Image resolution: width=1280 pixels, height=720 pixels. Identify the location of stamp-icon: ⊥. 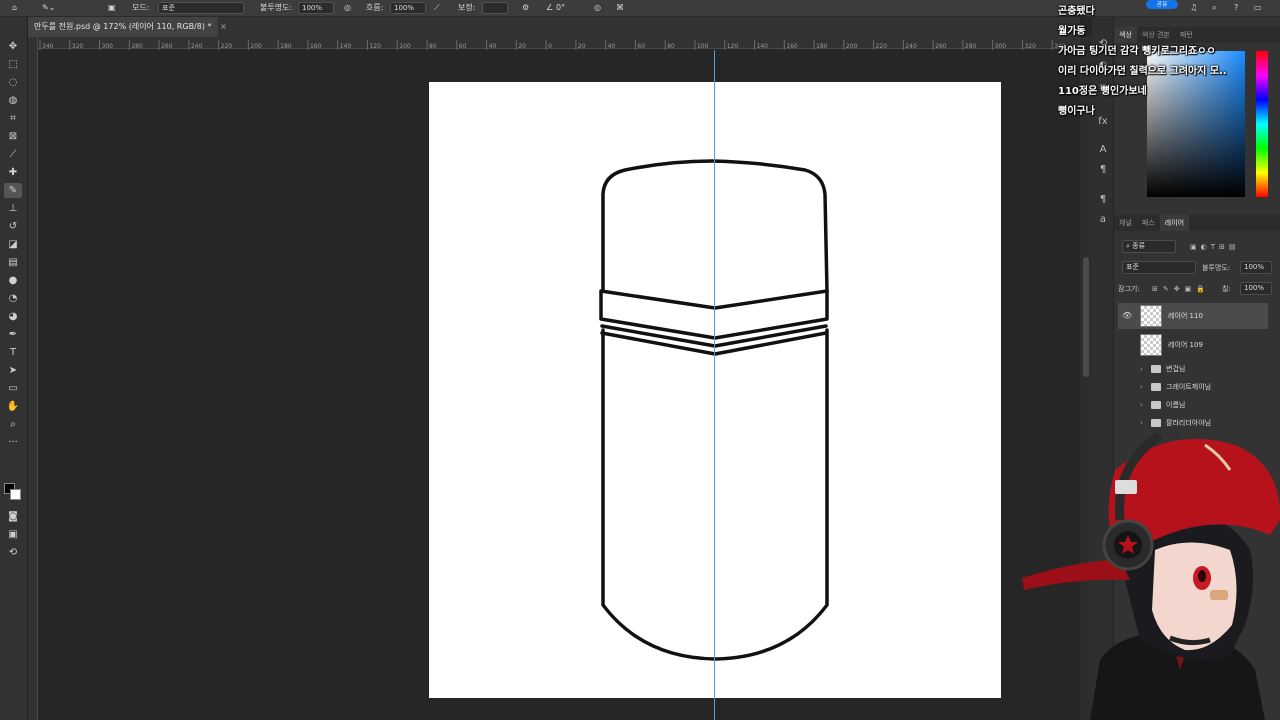
(13, 208).